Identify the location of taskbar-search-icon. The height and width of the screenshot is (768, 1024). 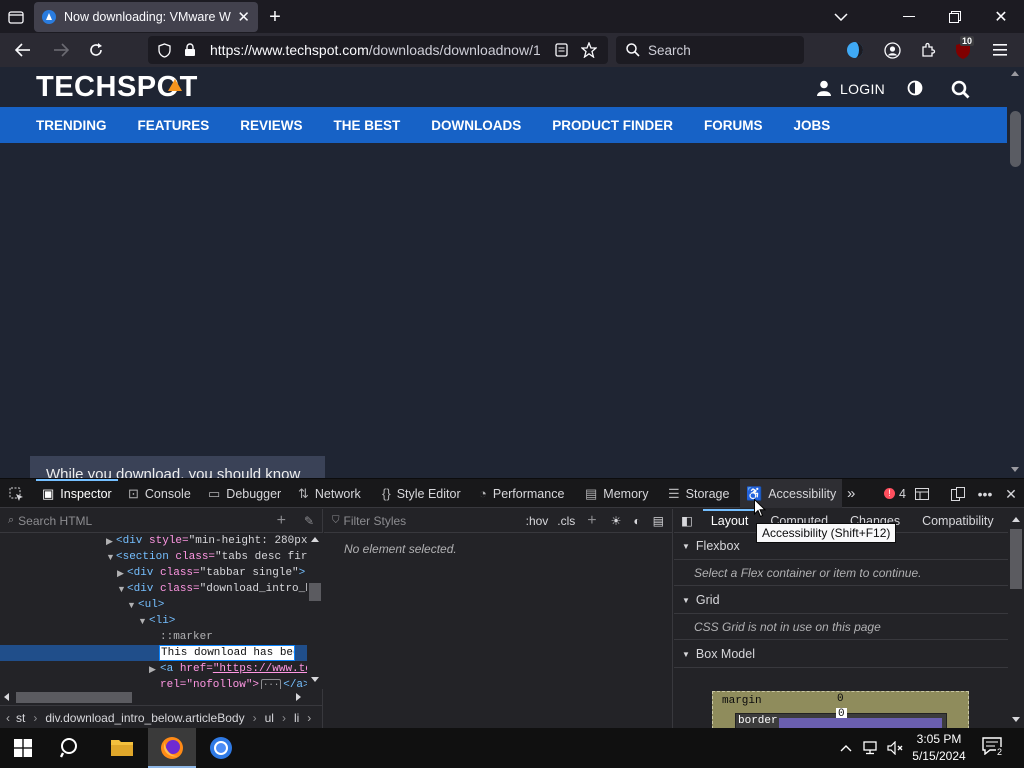
(71, 749).